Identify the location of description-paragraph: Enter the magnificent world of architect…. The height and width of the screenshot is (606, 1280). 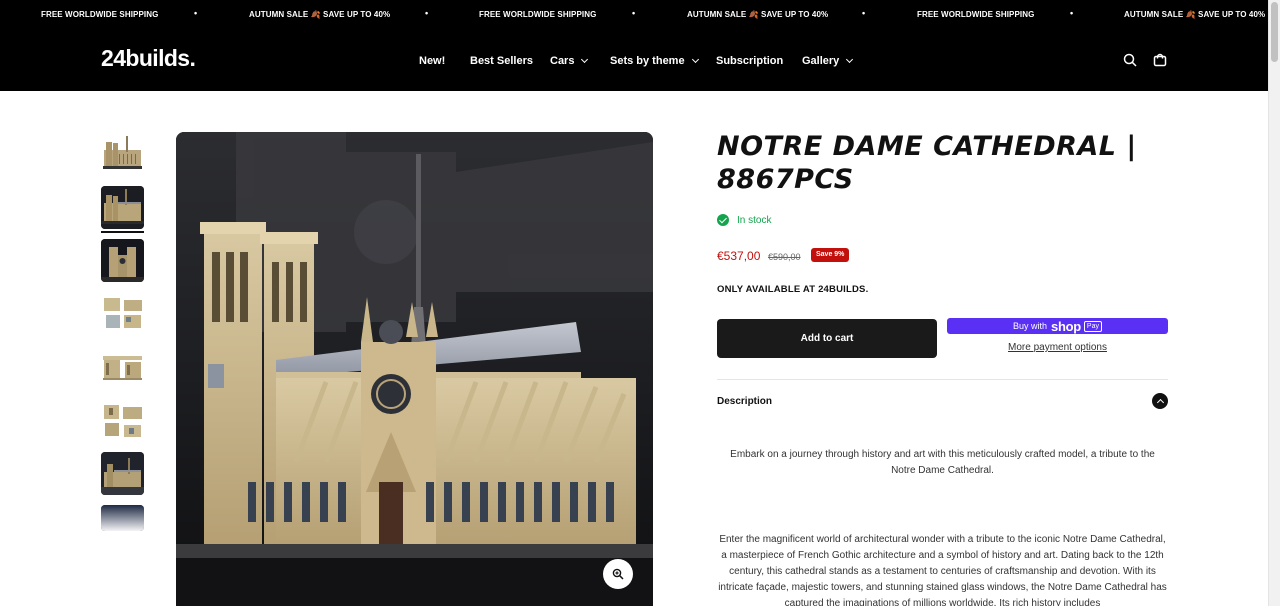
(942, 570).